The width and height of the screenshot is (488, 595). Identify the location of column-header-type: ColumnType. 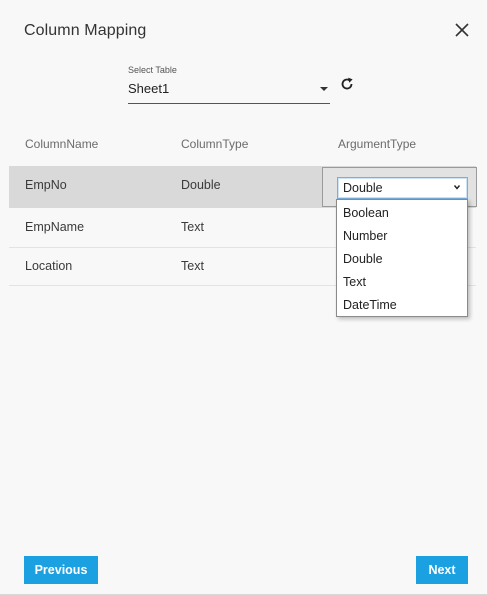
(215, 144).